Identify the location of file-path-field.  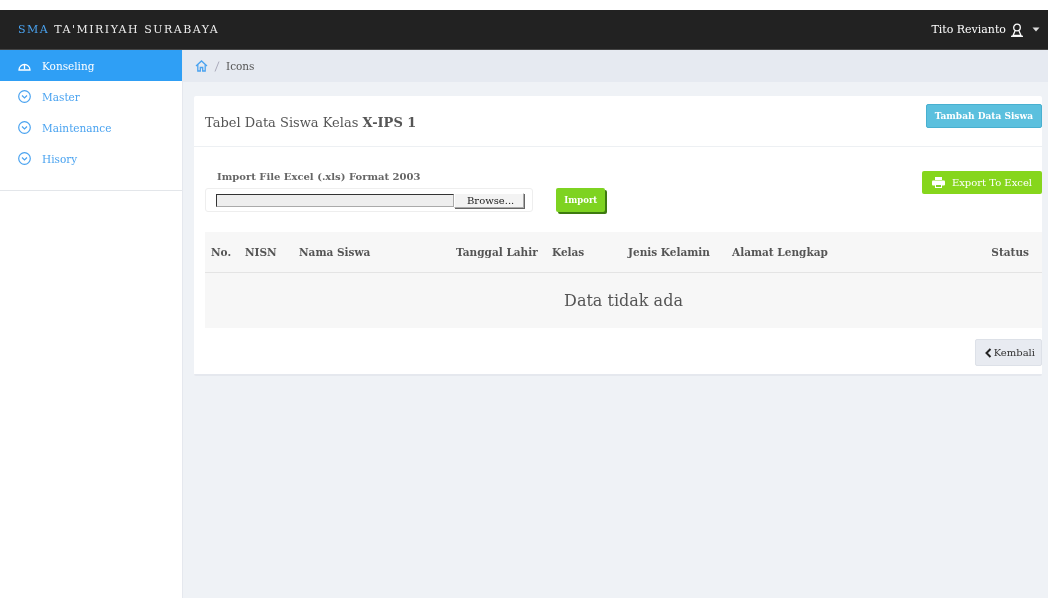
(335, 200).